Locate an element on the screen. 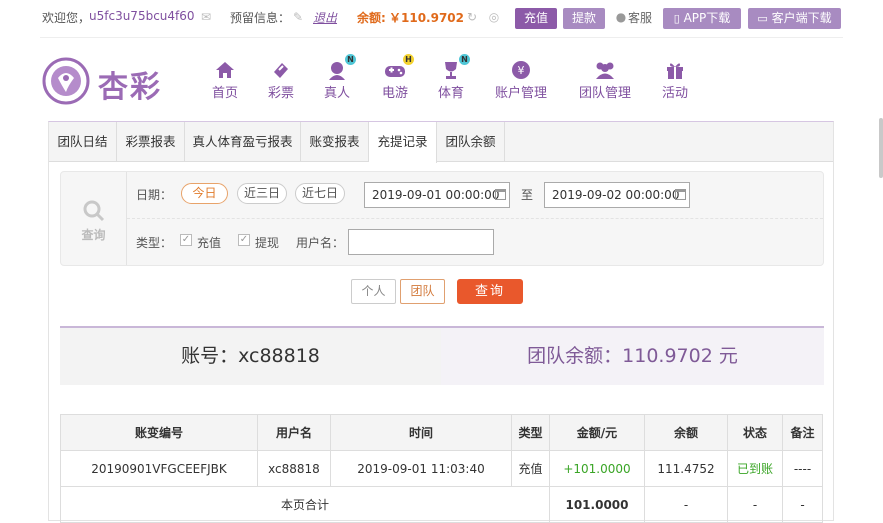 The height and width of the screenshot is (523, 883). customer-service-link: 客服 is located at coordinates (640, 17).